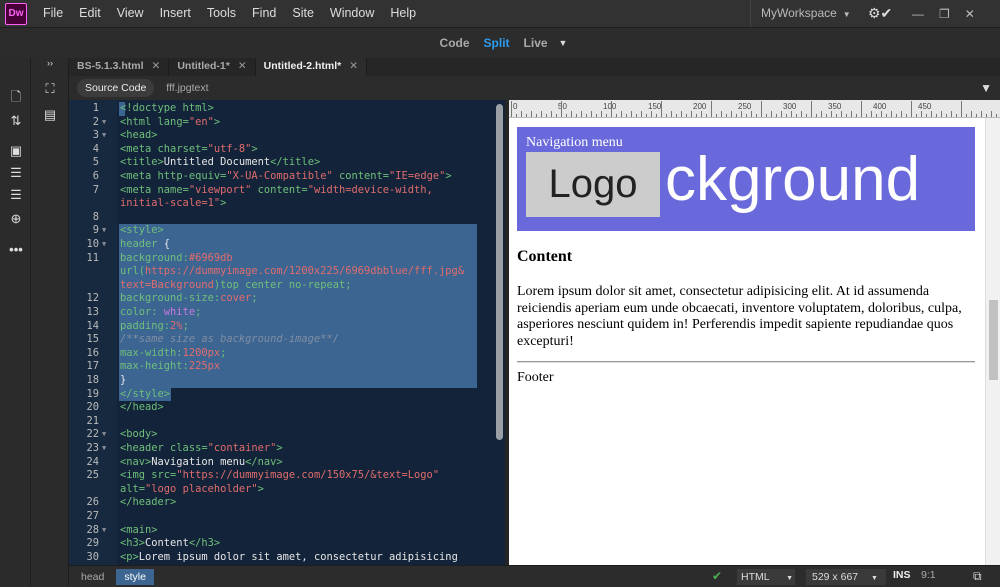 The image size is (1000, 587). What do you see at coordinates (130, 13) in the screenshot?
I see `menu-view: View` at bounding box center [130, 13].